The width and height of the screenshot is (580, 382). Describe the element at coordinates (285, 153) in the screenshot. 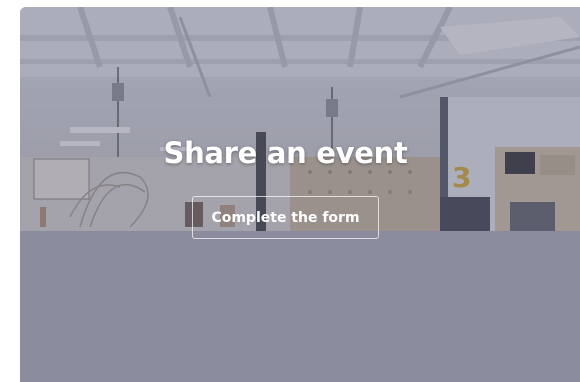

I see `hero-title: Share an event` at that location.